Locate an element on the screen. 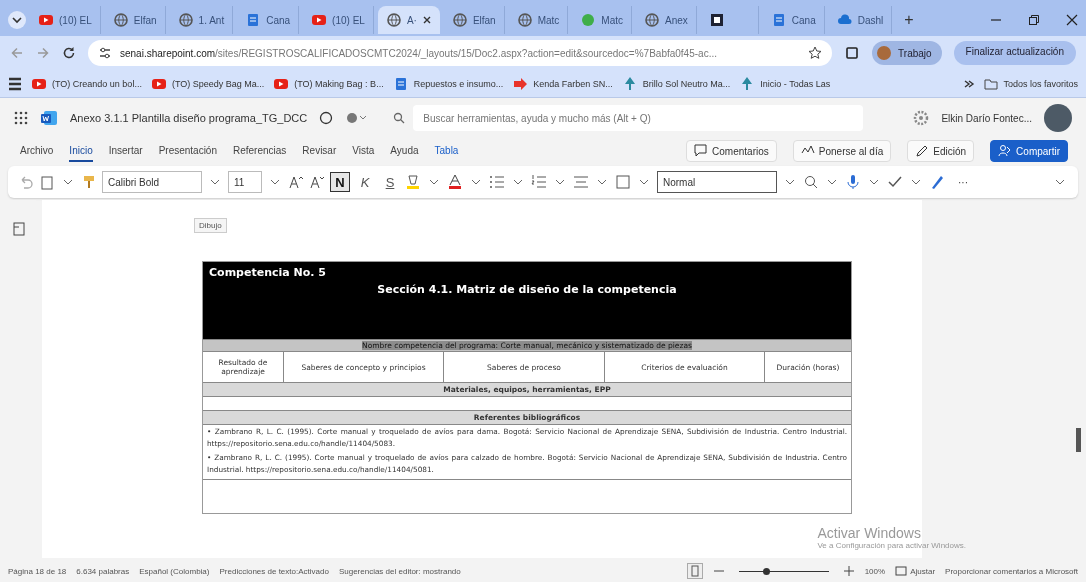  zoom-in-icon is located at coordinates (848, 571).